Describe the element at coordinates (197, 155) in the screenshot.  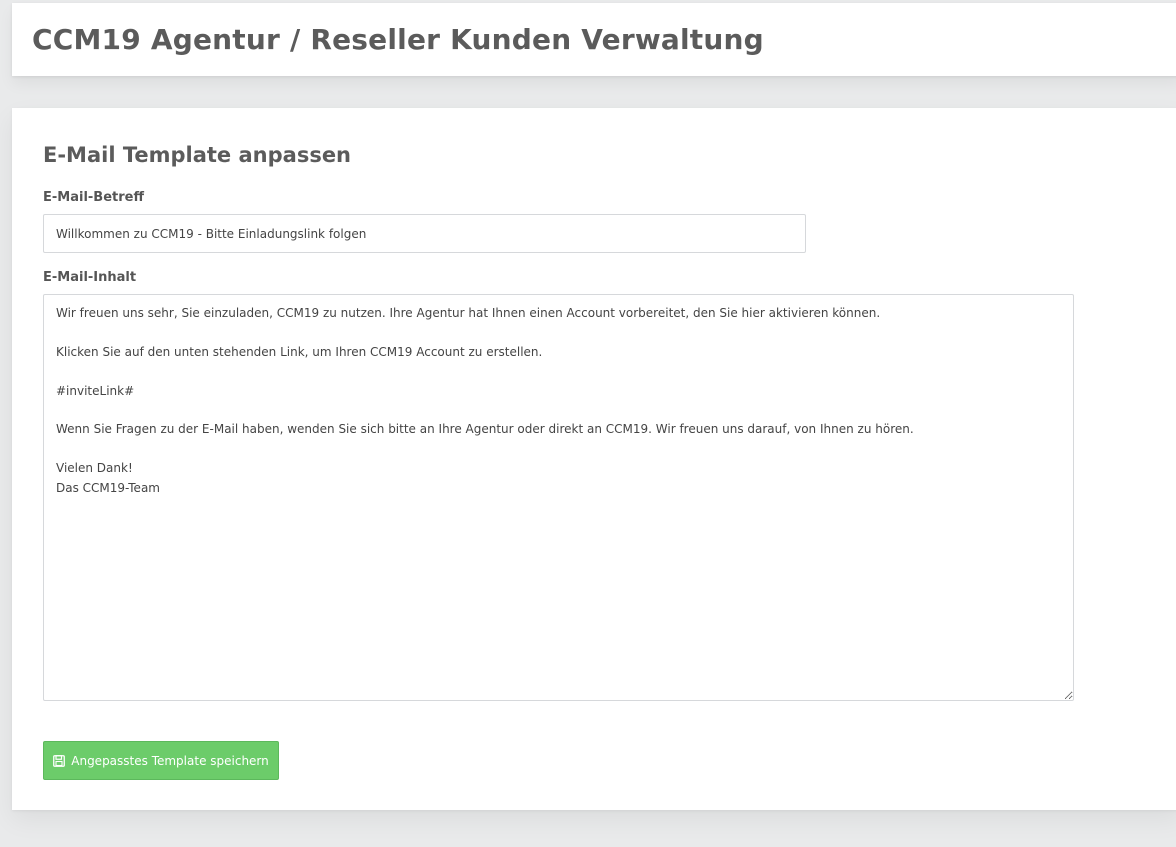
I see `card-title: E-Mail Template anpassen` at that location.